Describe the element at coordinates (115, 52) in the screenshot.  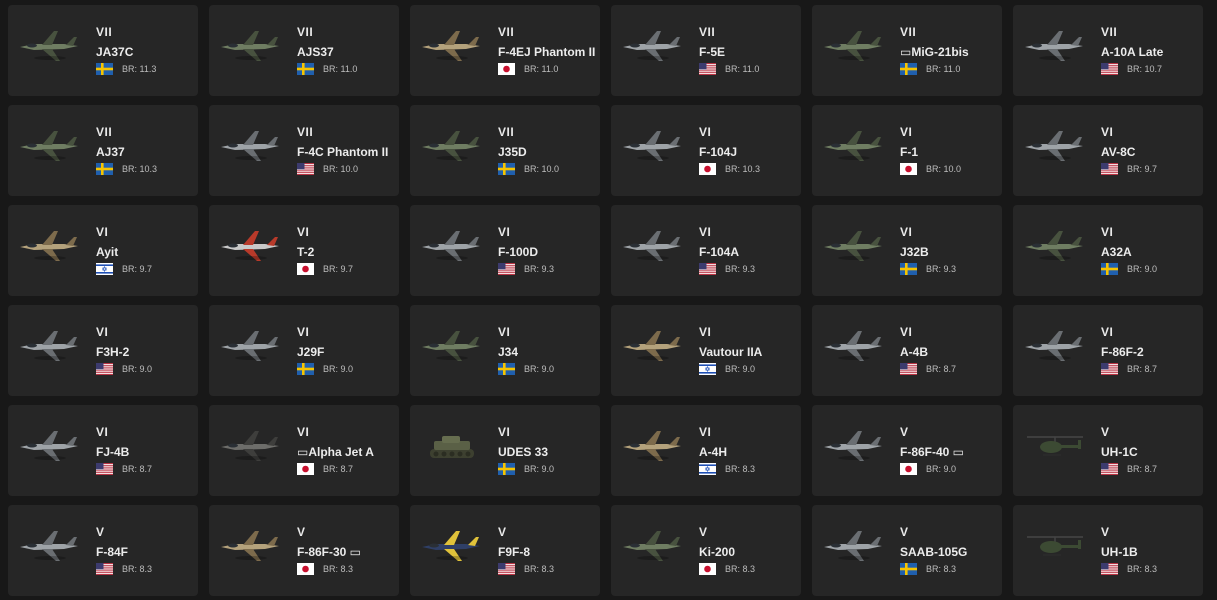
I see `vehicle-name: JA37C` at that location.